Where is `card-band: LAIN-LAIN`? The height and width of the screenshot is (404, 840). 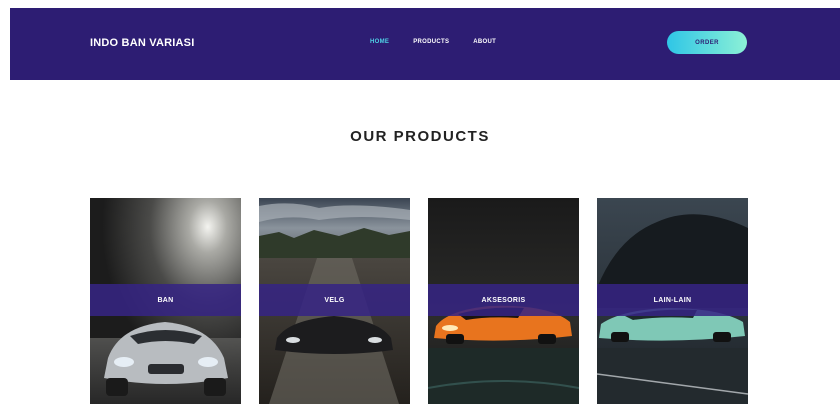
card-band: LAIN-LAIN is located at coordinates (672, 300).